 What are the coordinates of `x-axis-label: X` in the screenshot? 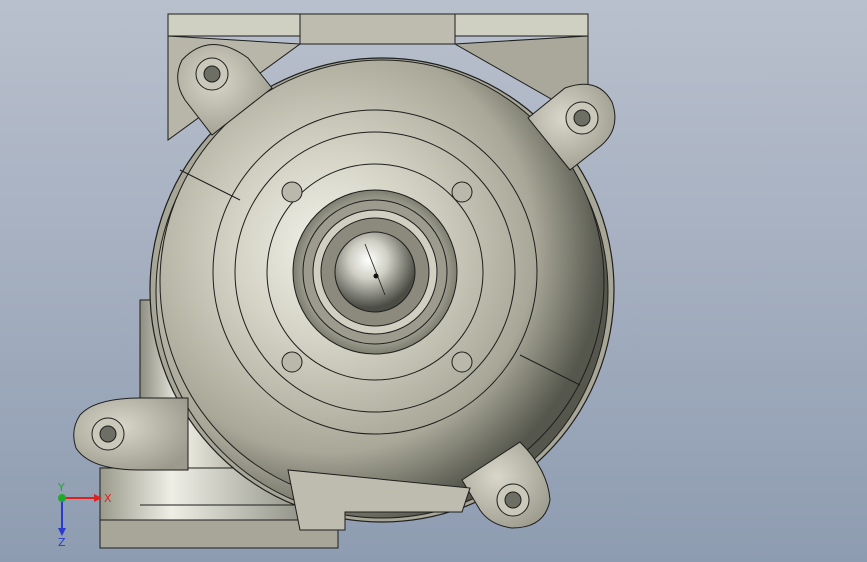 It's located at (108, 498).